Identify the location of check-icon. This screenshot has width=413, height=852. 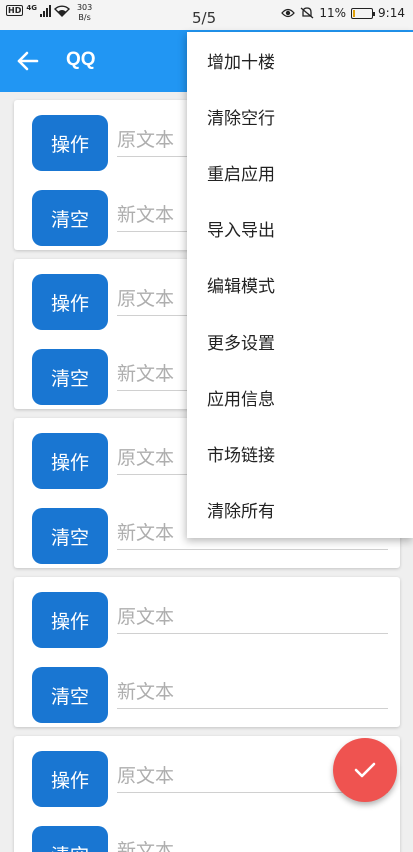
(365, 770).